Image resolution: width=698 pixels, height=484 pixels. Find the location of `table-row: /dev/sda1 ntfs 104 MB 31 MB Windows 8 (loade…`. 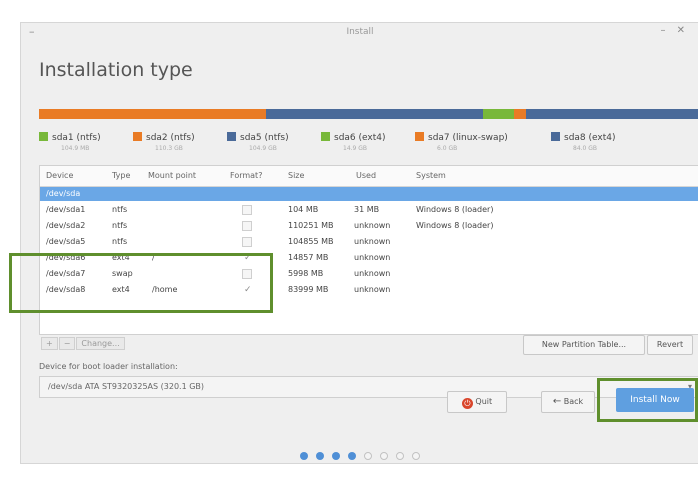

table-row: /dev/sda1 ntfs 104 MB 31 MB Windows 8 (loade… is located at coordinates (369, 210).